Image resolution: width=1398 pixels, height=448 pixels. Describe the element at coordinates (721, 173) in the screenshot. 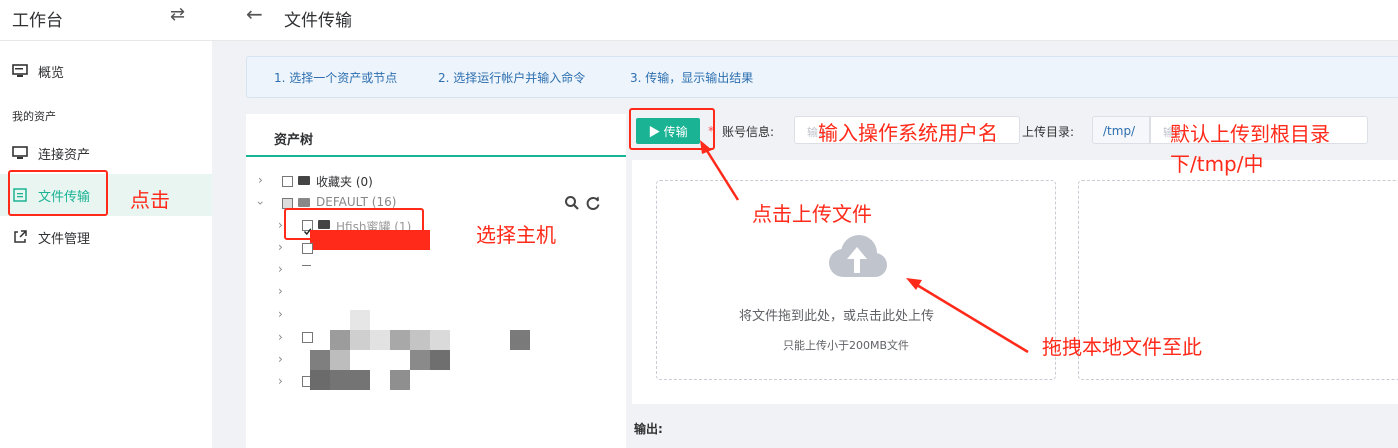

I see `arrow-to-run-button` at that location.